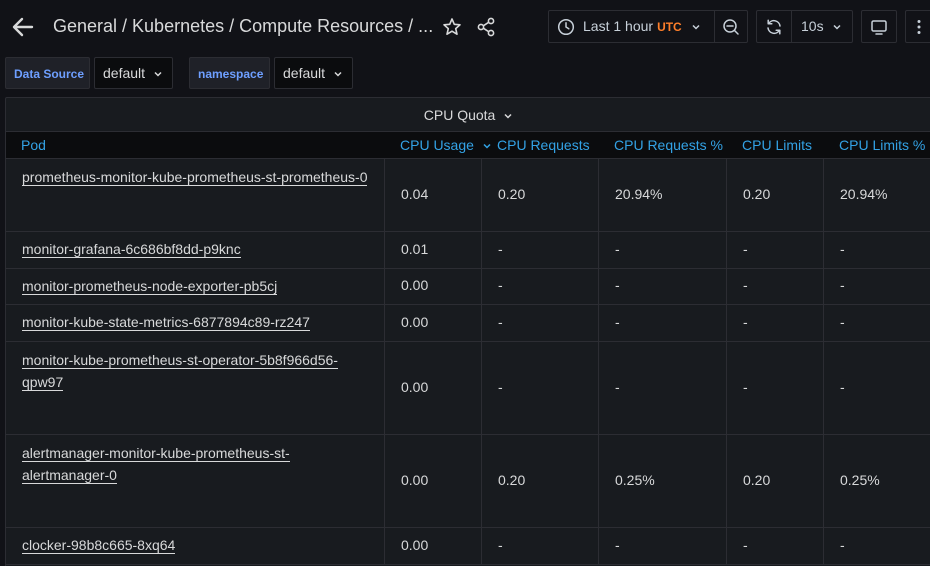  Describe the element at coordinates (812, 26) in the screenshot. I see `refresh-interval-button: 10s` at that location.